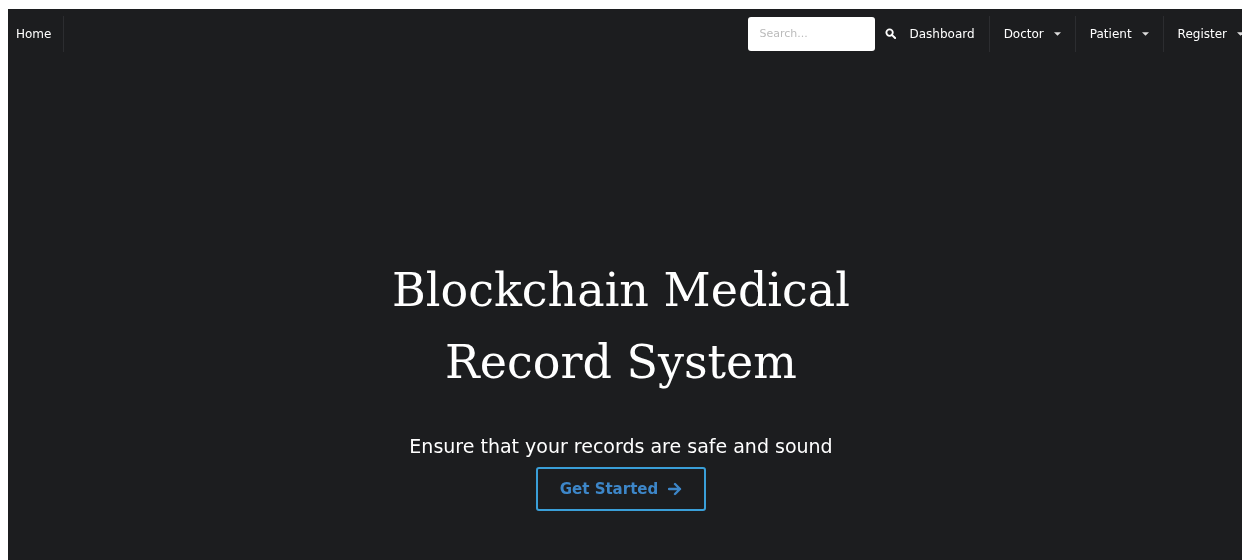 Image resolution: width=1242 pixels, height=560 pixels. I want to click on dropdown-menu: Patient, so click(1118, 33).